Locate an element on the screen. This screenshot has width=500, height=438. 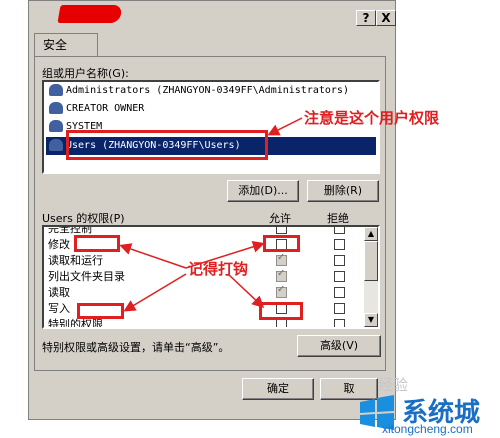
watermark-url: xitongcheng.com is located at coordinates (427, 429).